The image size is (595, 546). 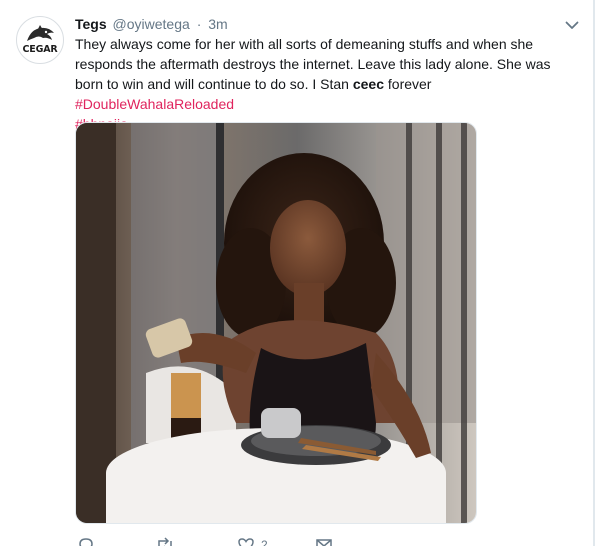 I want to click on more-options-button, so click(x=572, y=25).